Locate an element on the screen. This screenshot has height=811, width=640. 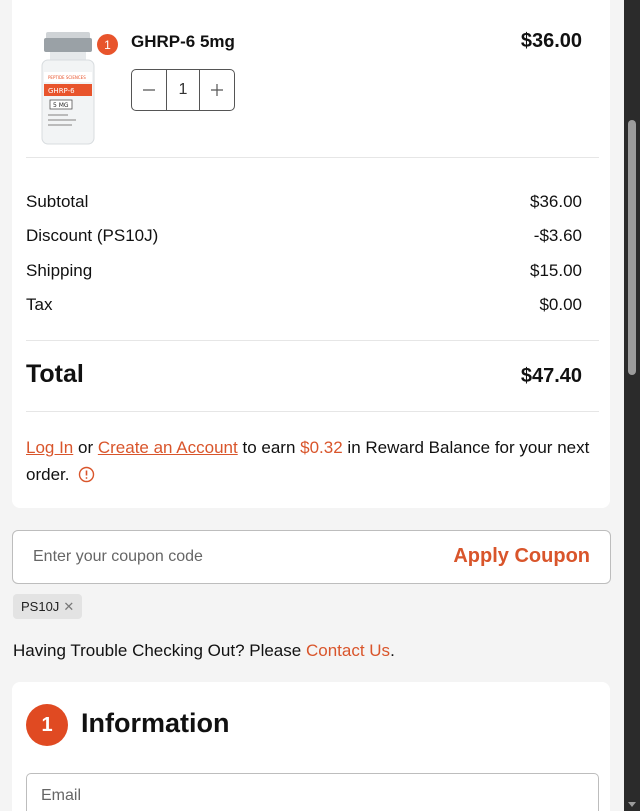
help-suffix: . is located at coordinates (392, 650).